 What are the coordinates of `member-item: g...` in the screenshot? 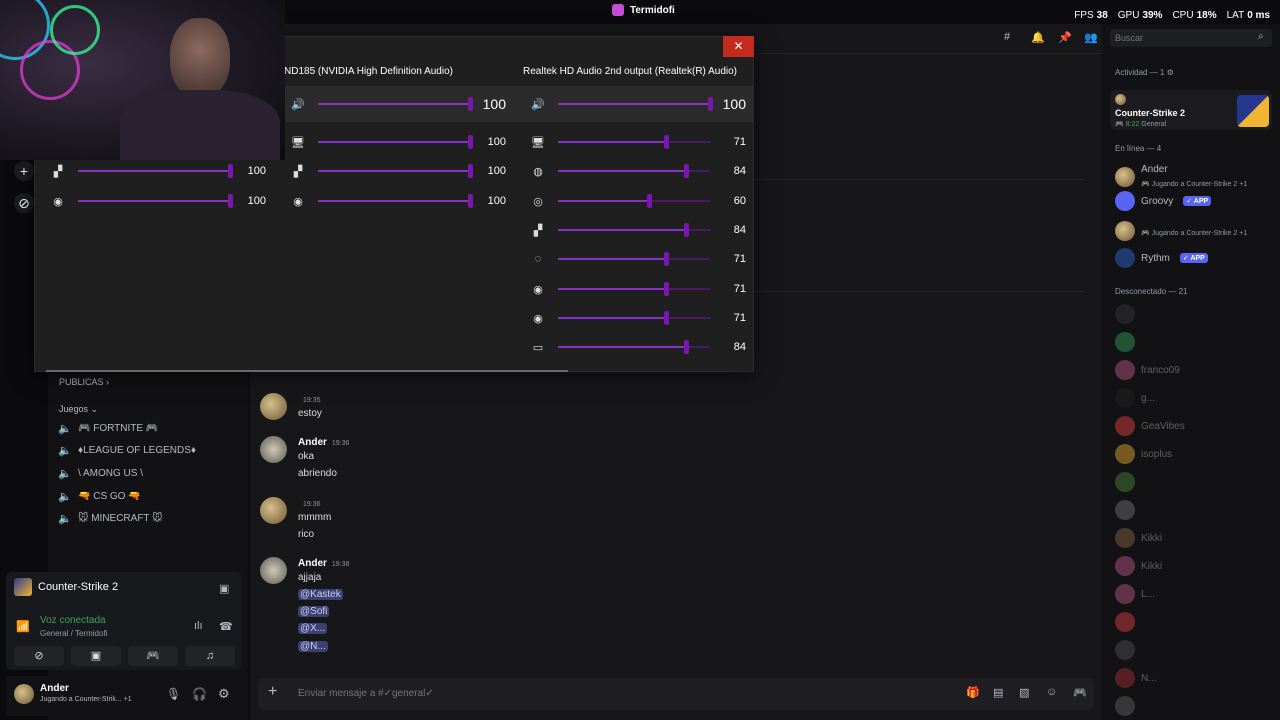 It's located at (1135, 398).